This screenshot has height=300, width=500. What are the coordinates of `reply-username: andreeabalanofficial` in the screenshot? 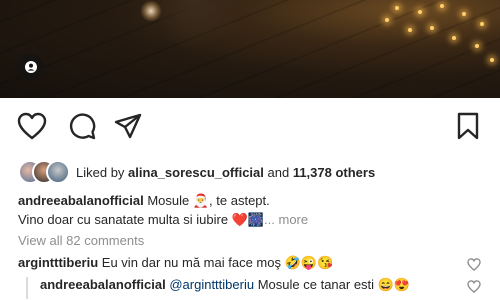 It's located at (103, 284).